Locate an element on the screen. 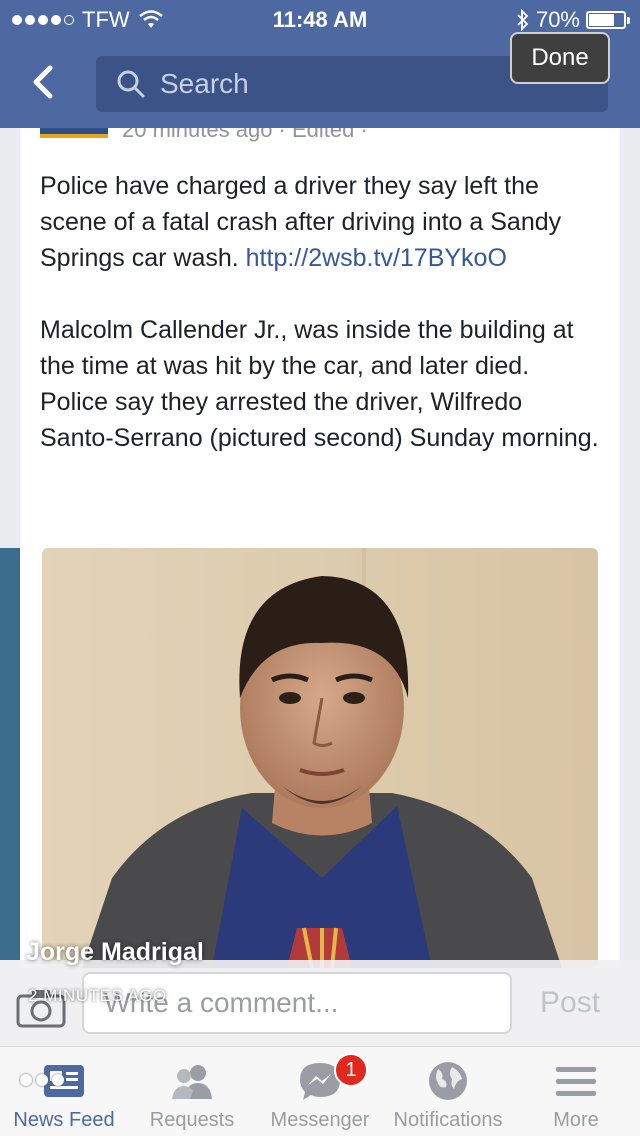 The height and width of the screenshot is (1136, 640). story-timestamp: 20 minutes ago · Edited · is located at coordinates (245, 135).